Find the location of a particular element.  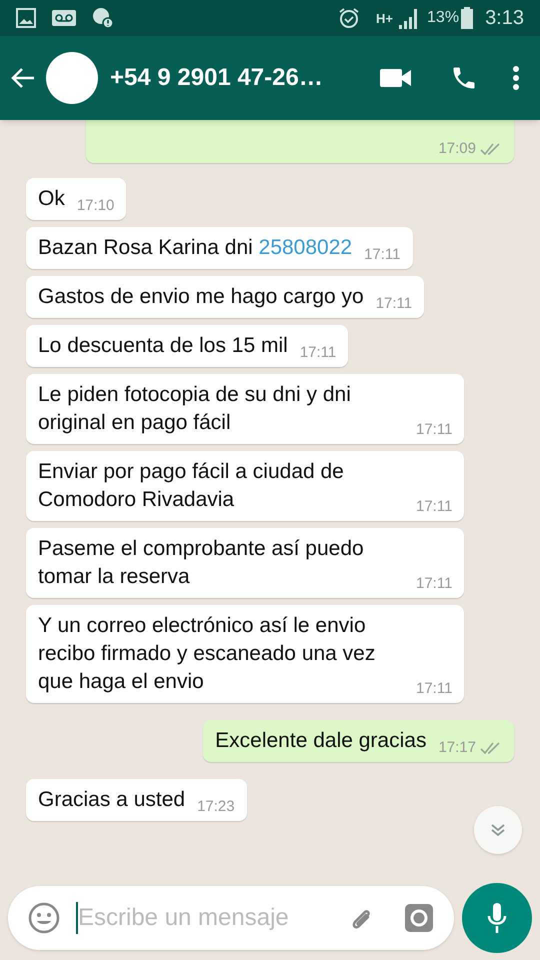

back-arrow-icon is located at coordinates (23, 78).